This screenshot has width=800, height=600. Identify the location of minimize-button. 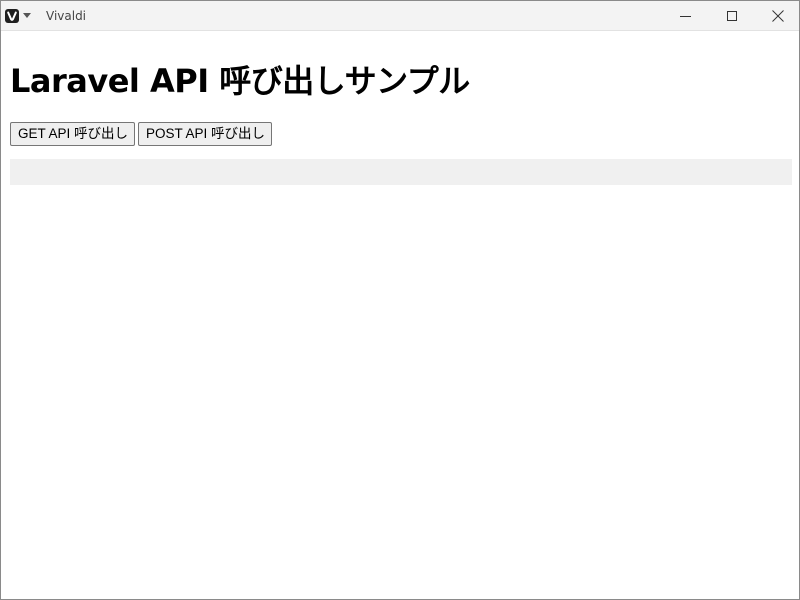
(686, 15).